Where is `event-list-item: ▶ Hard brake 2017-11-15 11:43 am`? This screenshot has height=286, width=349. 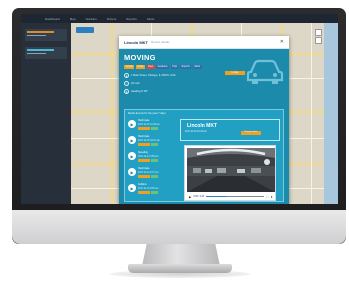 event-list-item: ▶ Hard brake 2017-11-15 11:43 am is located at coordinates (152, 126).